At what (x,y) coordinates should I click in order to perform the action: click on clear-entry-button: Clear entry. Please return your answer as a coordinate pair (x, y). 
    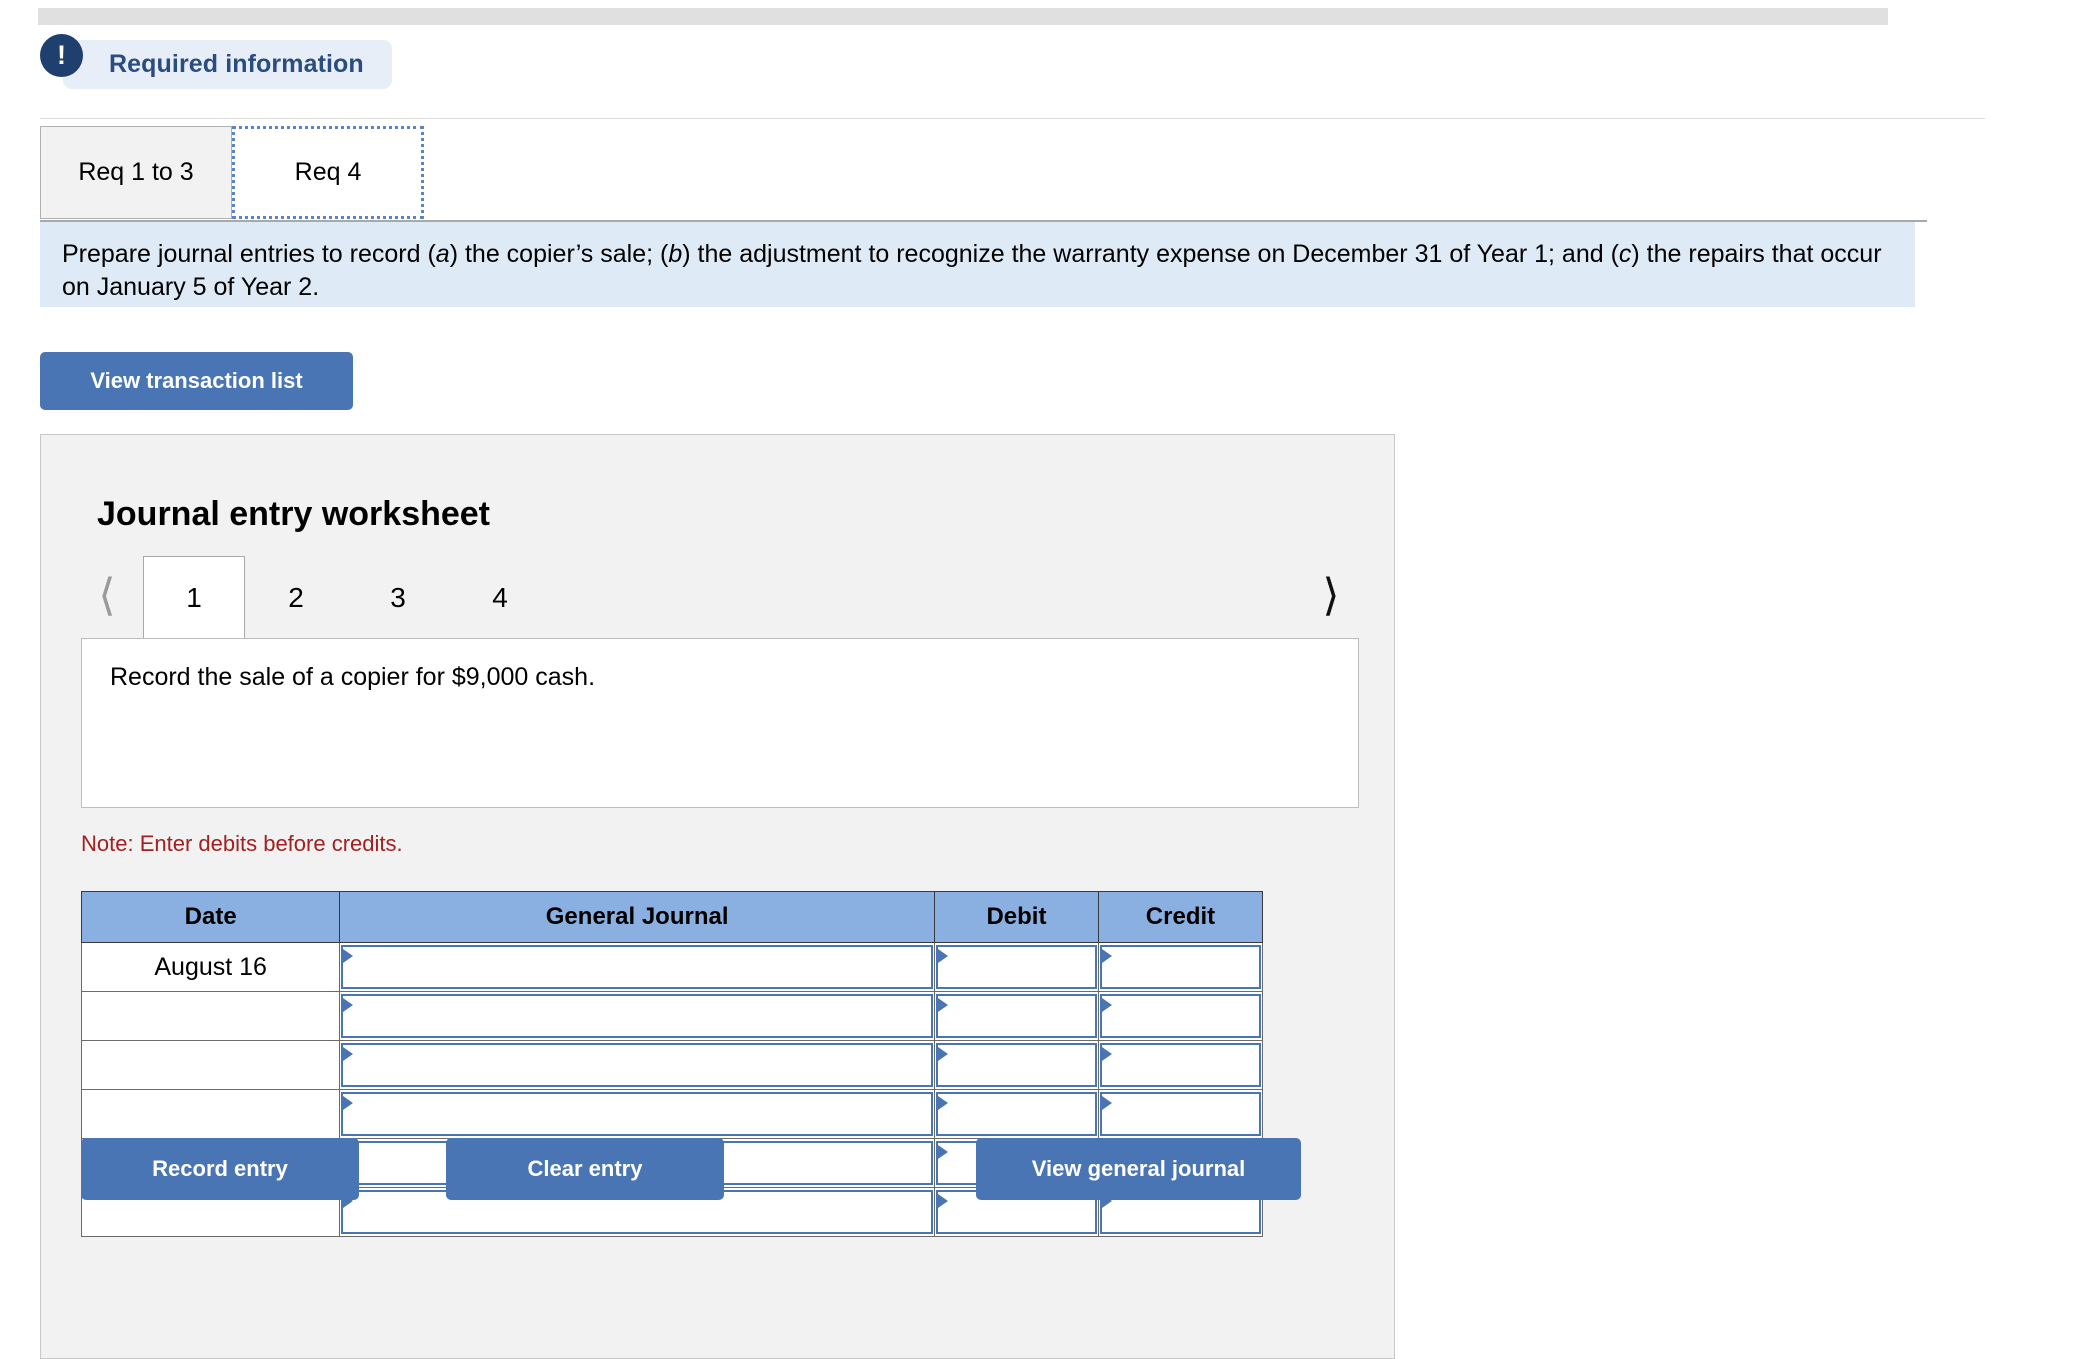
    Looking at the image, I should click on (585, 1169).